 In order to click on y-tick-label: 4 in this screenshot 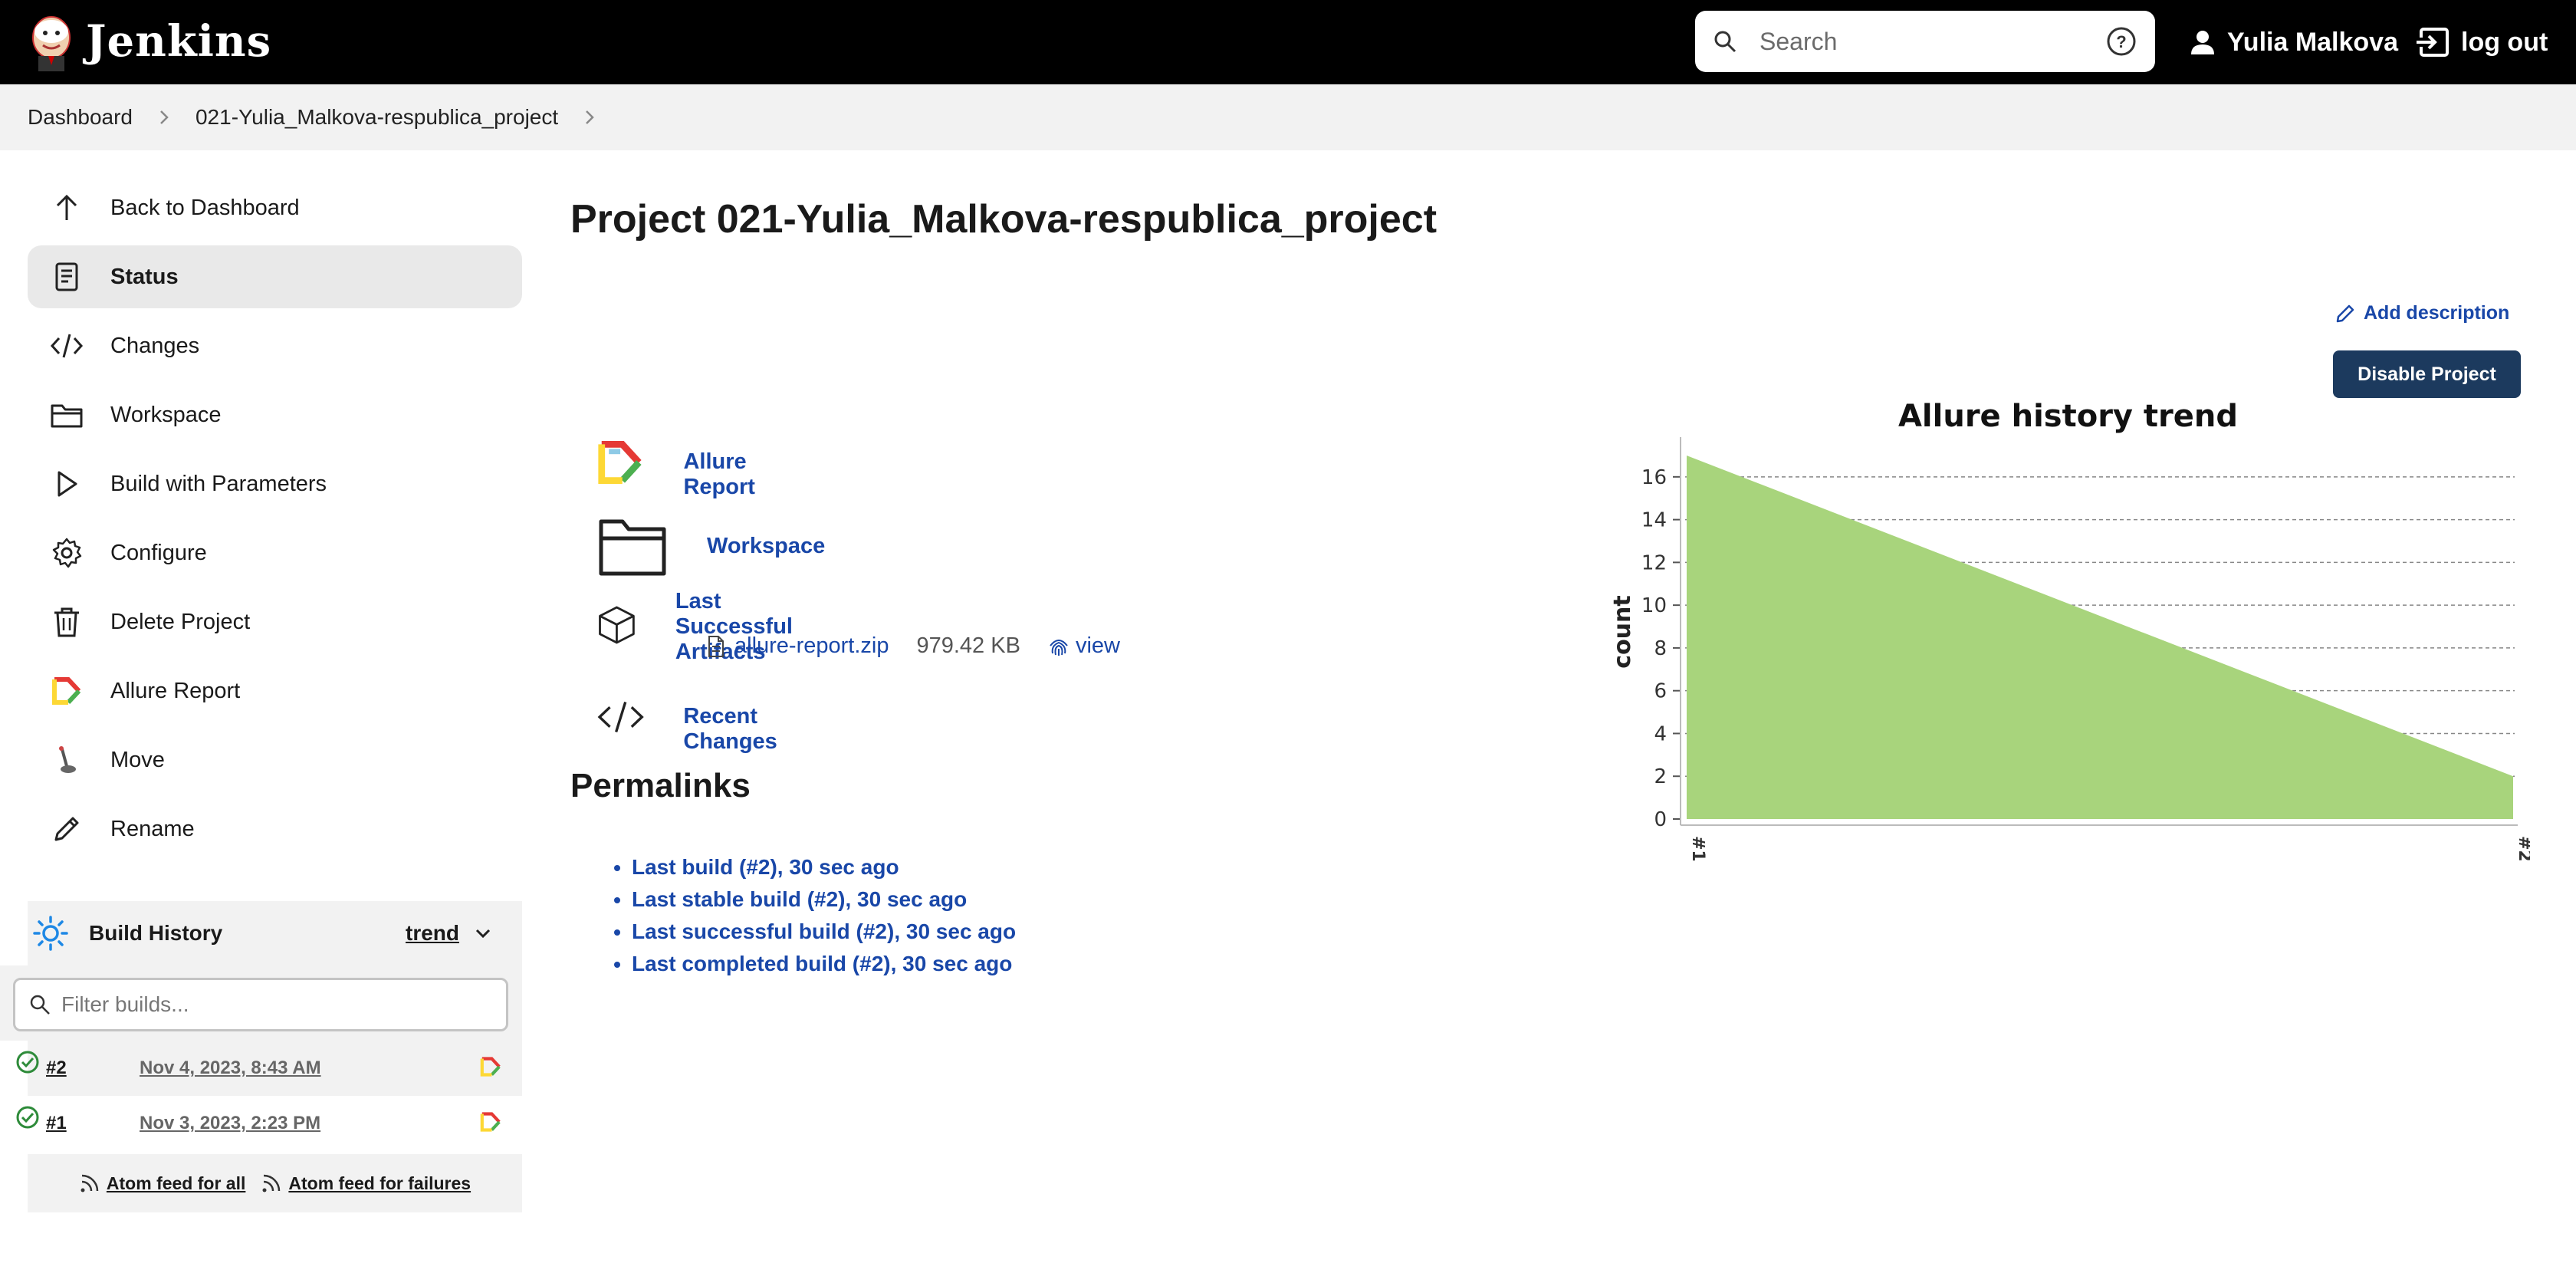, I will do `click(1661, 733)`.